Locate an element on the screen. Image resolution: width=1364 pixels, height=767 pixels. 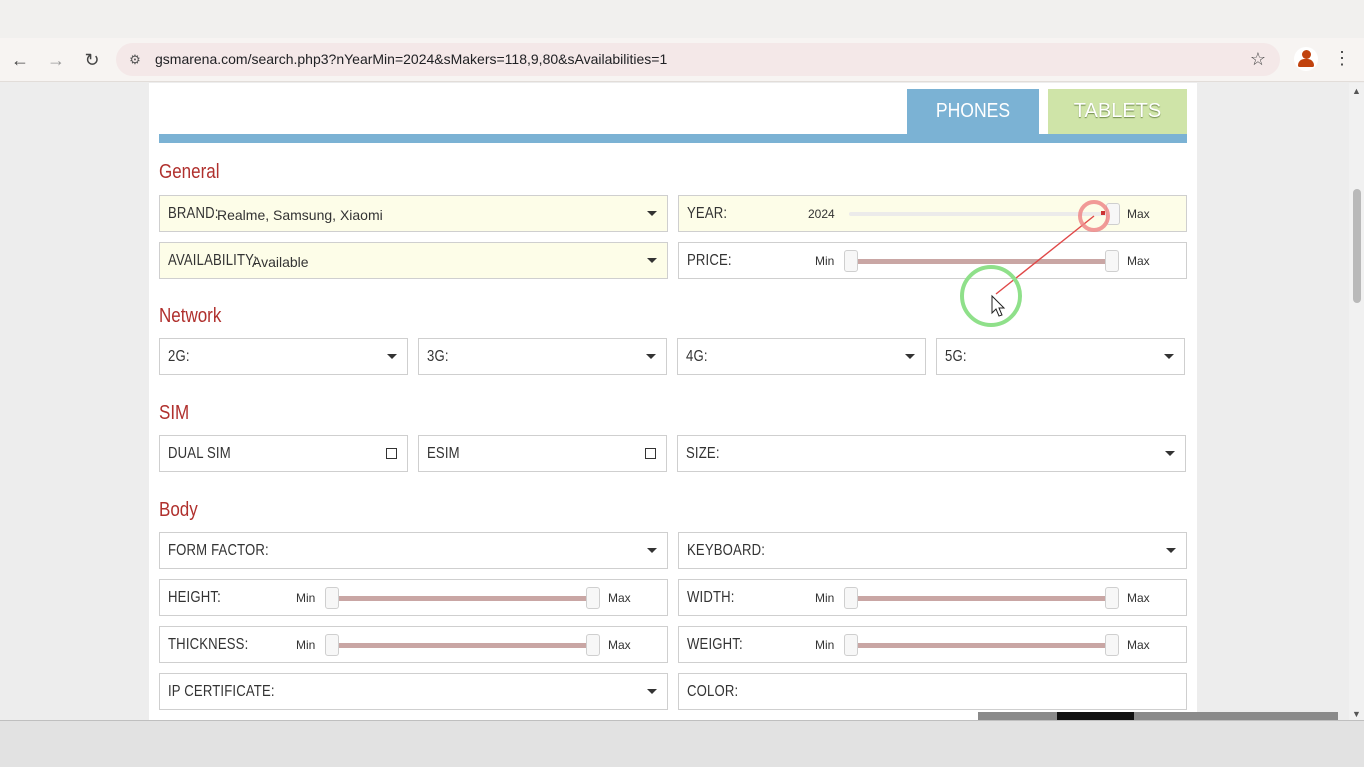
scrollbar-thumb is located at coordinates (1357, 246).